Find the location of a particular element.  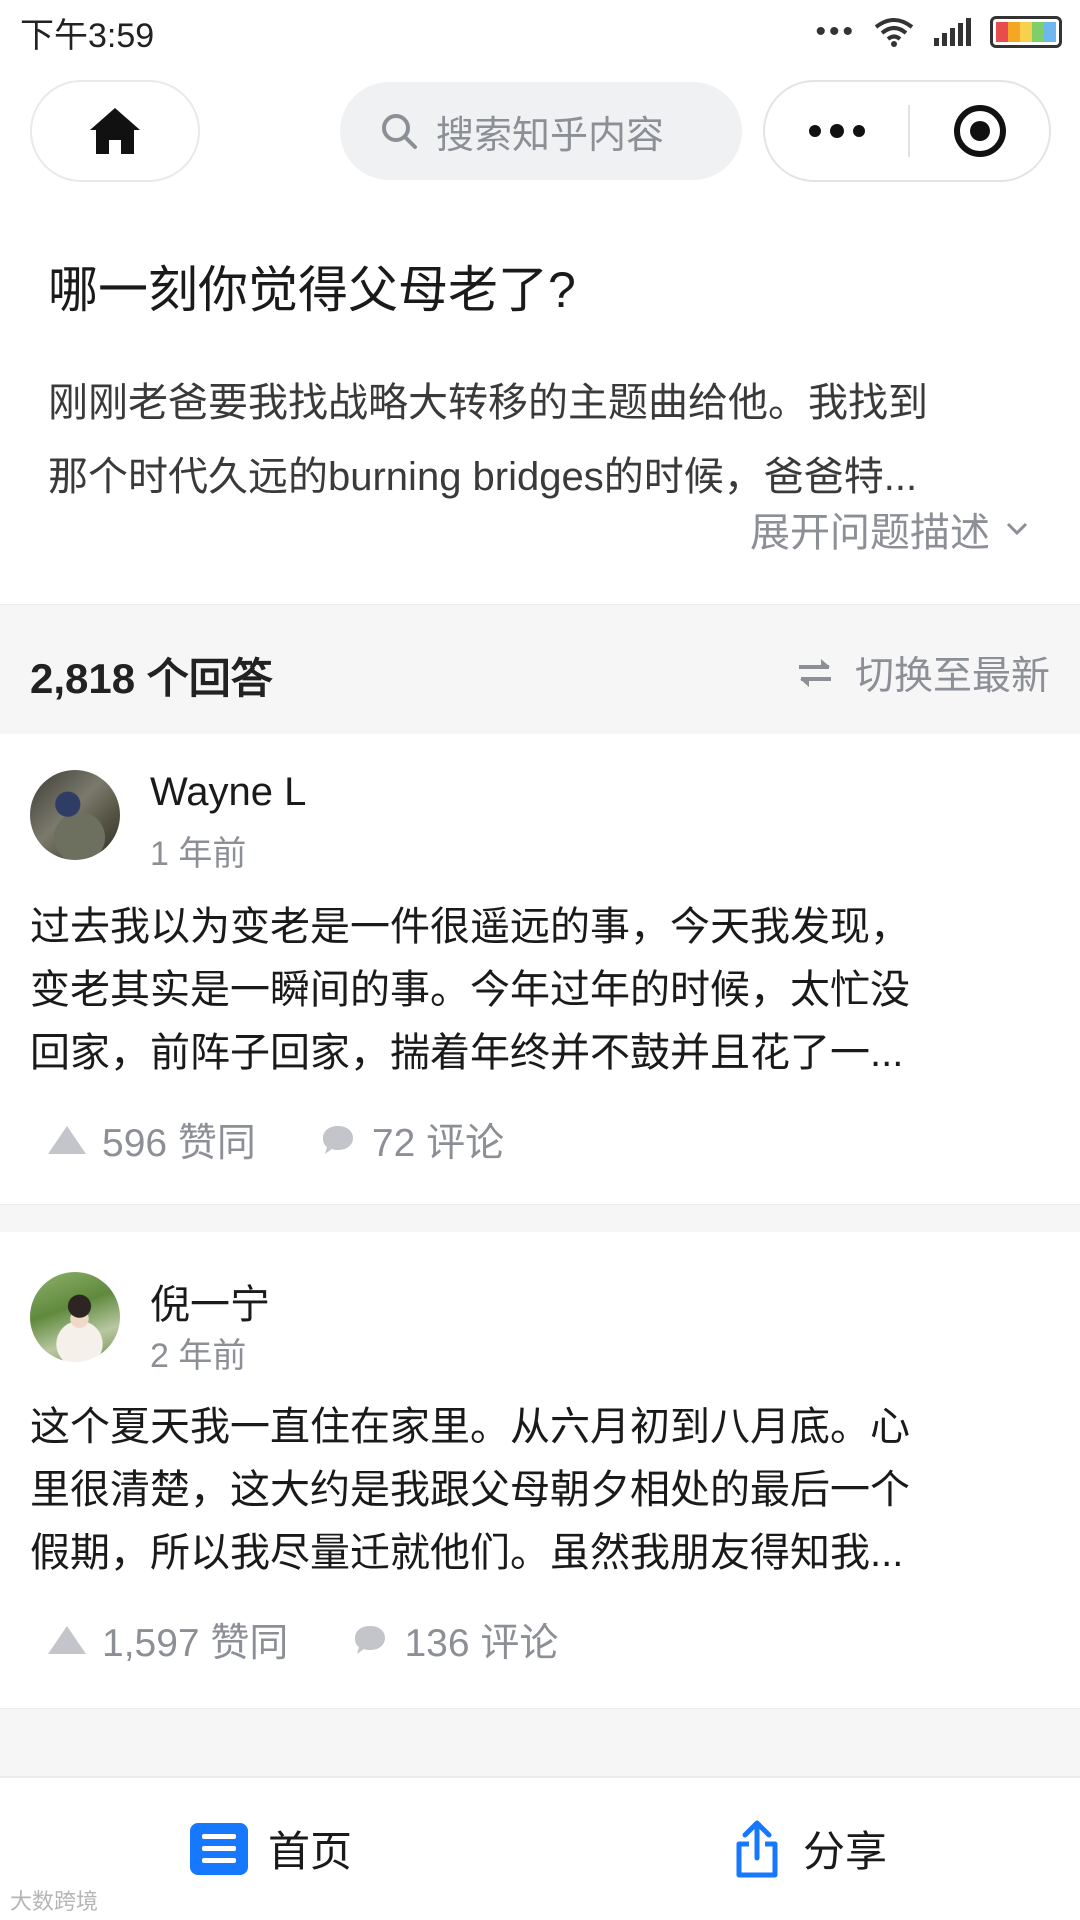

tab-home: 首页 is located at coordinates (271, 1848).